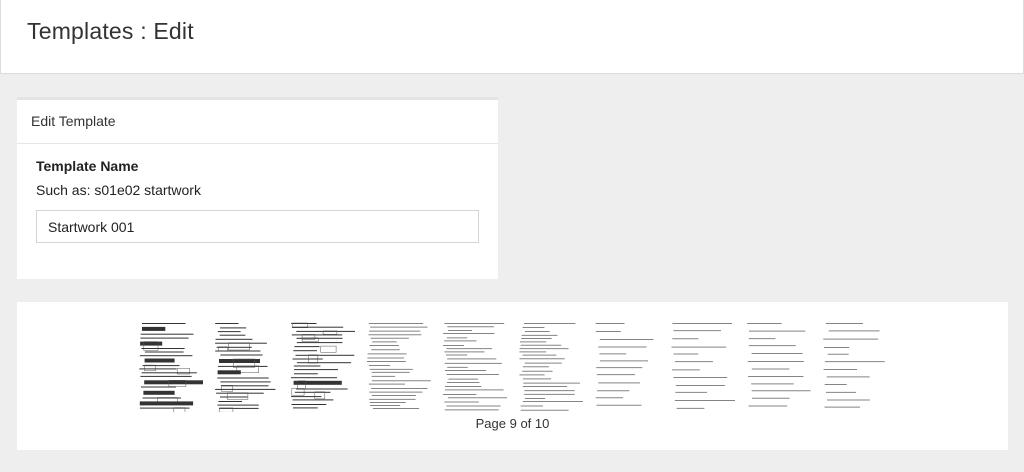 The height and width of the screenshot is (472, 1024). Describe the element at coordinates (118, 190) in the screenshot. I see `template-name-help-text: Such as: s01e02 startwork` at that location.